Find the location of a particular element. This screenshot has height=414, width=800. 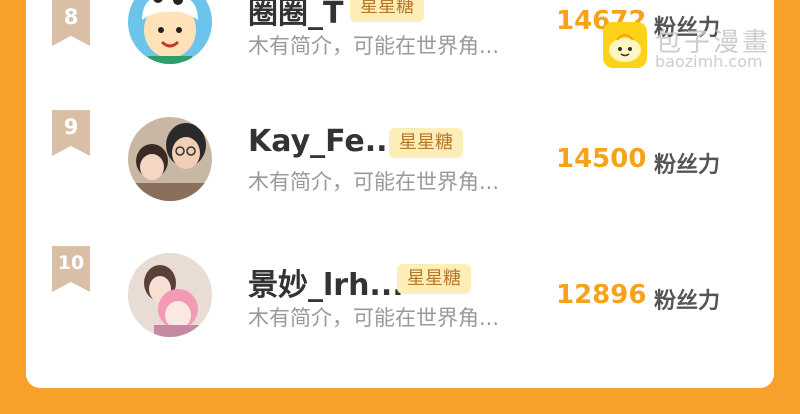

fans-count: 12896 is located at coordinates (601, 295).